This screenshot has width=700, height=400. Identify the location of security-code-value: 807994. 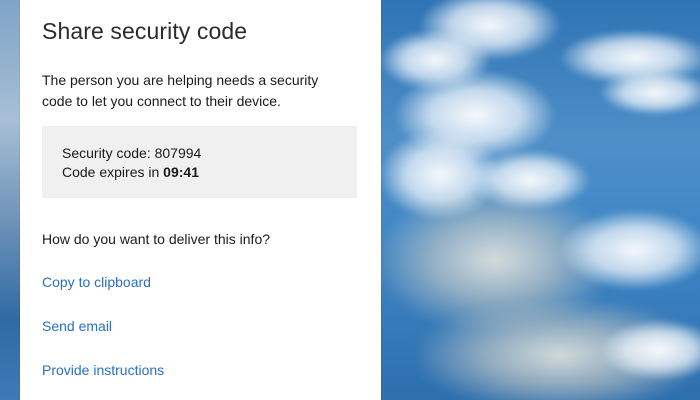
(178, 153).